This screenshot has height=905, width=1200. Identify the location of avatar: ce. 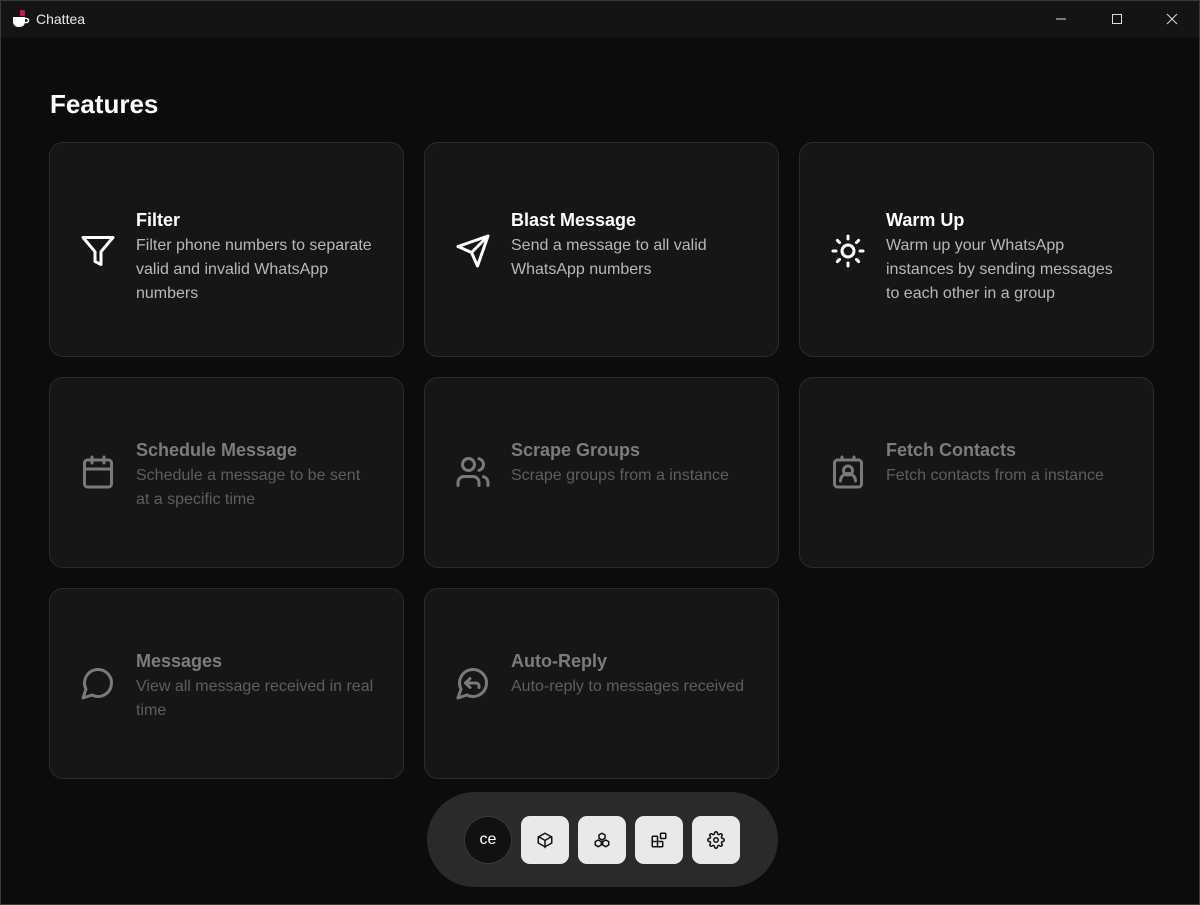
(488, 840).